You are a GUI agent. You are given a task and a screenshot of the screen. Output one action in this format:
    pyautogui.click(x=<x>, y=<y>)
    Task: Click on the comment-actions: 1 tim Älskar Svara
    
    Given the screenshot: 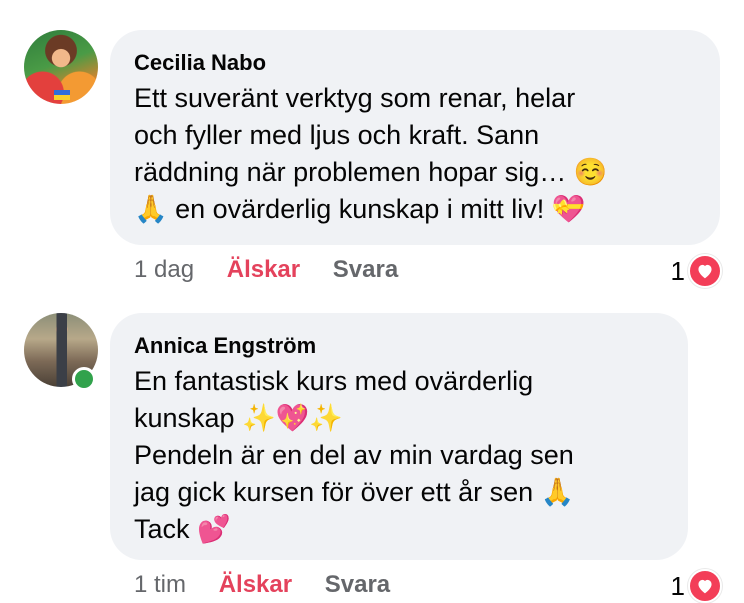 What is the action you would take?
    pyautogui.click(x=275, y=585)
    